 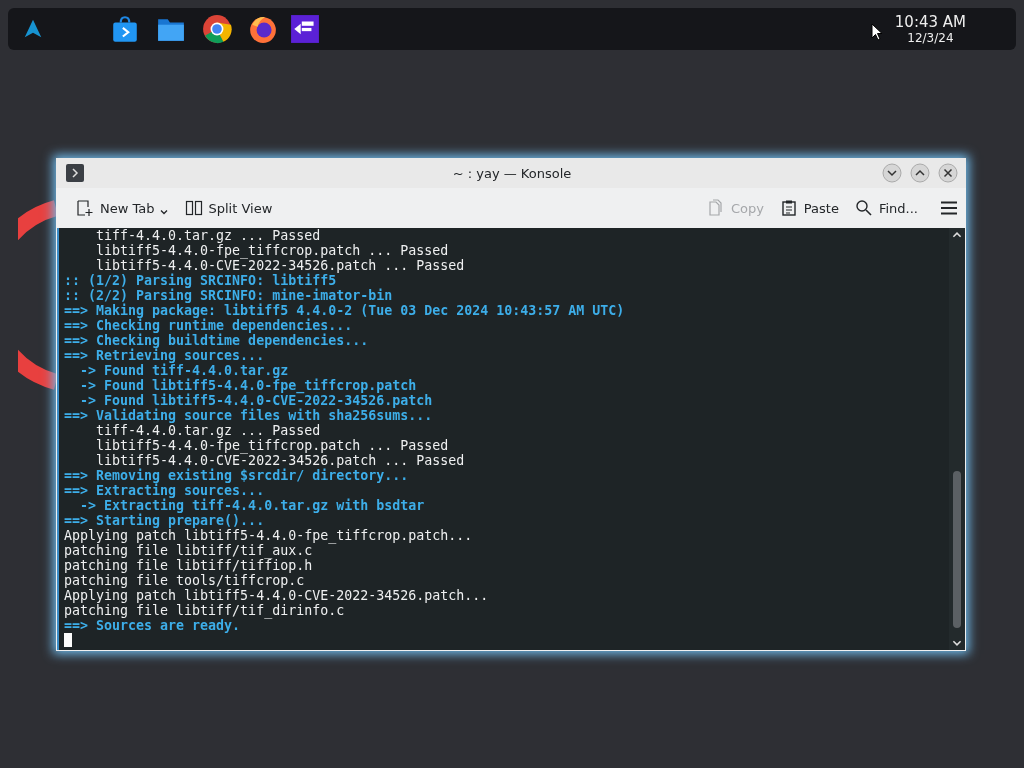 I want to click on app-icon, so click(x=305, y=29).